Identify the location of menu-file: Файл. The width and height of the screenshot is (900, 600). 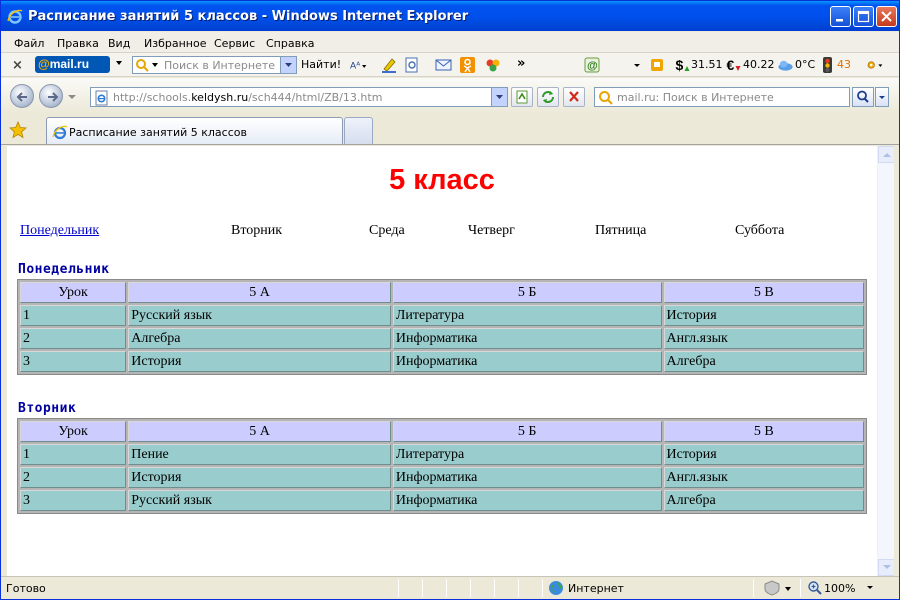
(29, 43).